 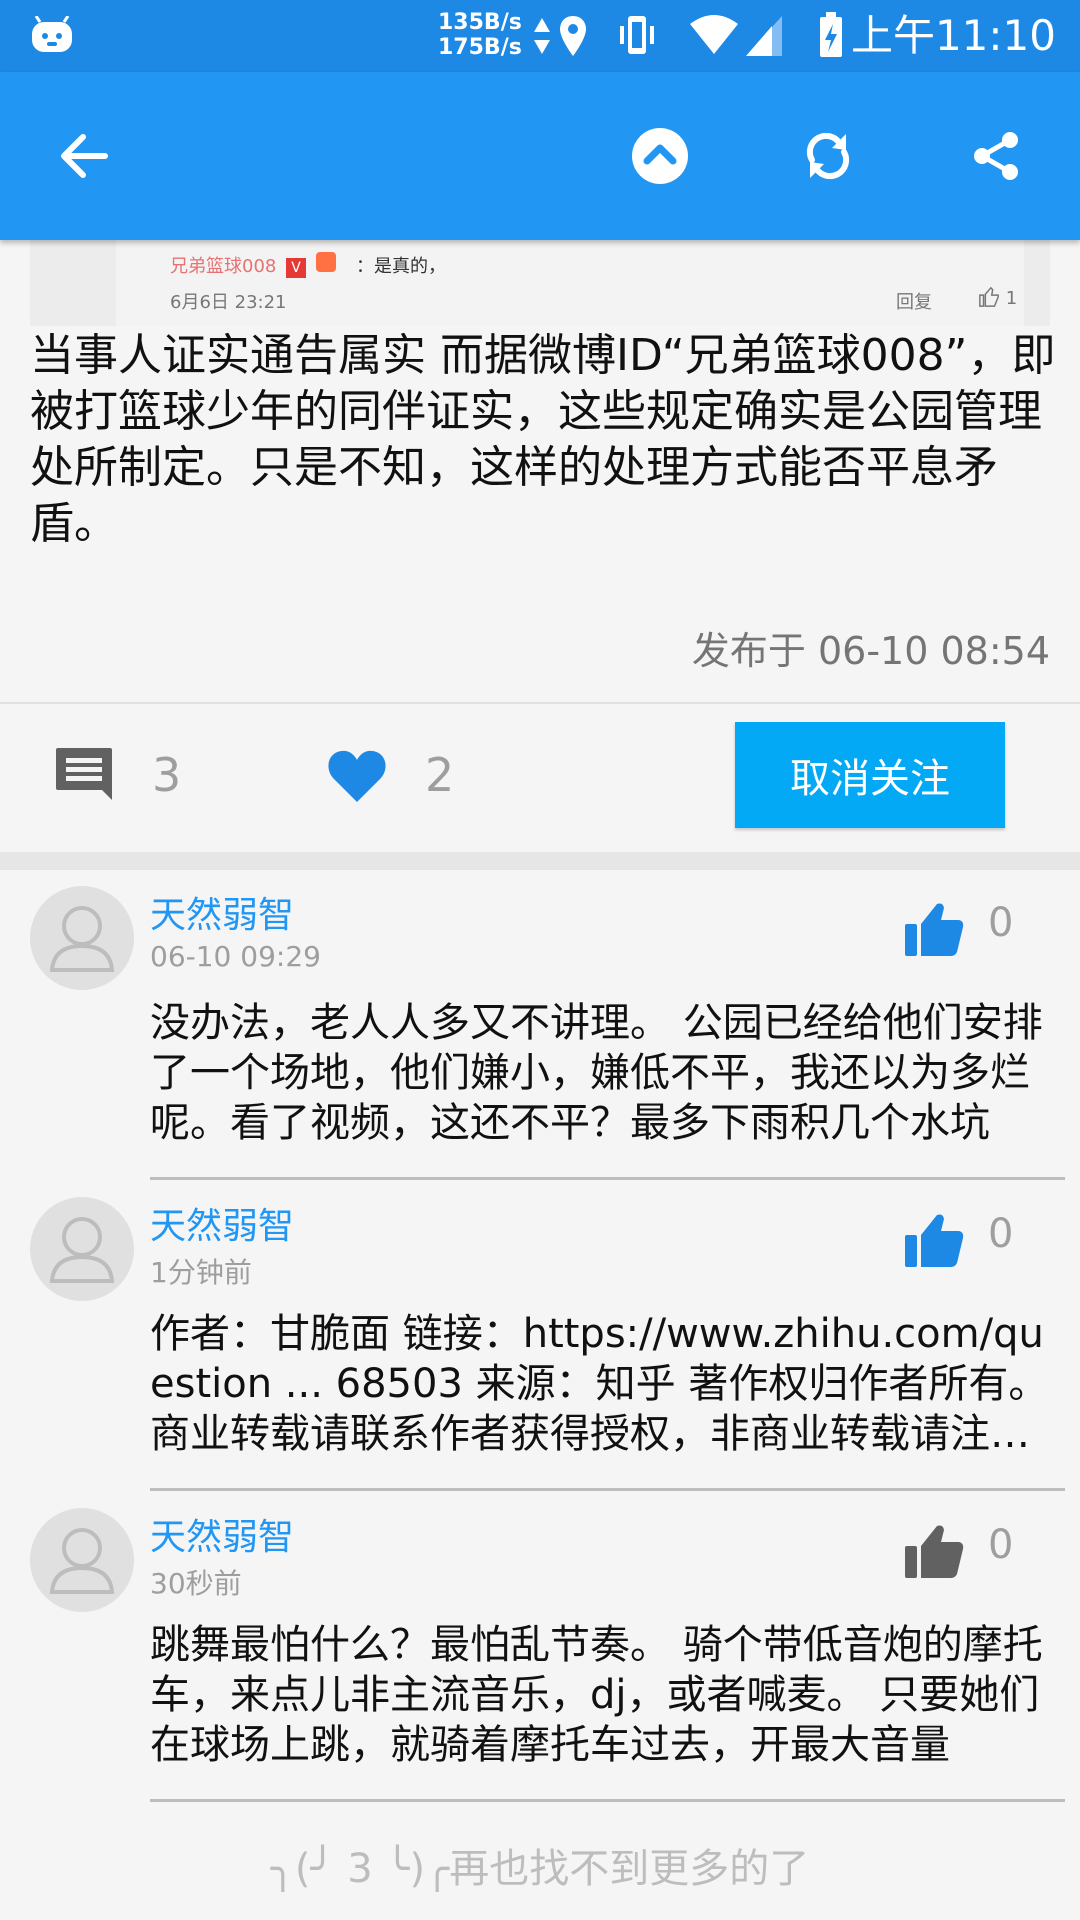 What do you see at coordinates (540, 1869) in the screenshot?
I see `no-more-text: ╮(╯ 3 ╰)╭再也找不到更多的了` at bounding box center [540, 1869].